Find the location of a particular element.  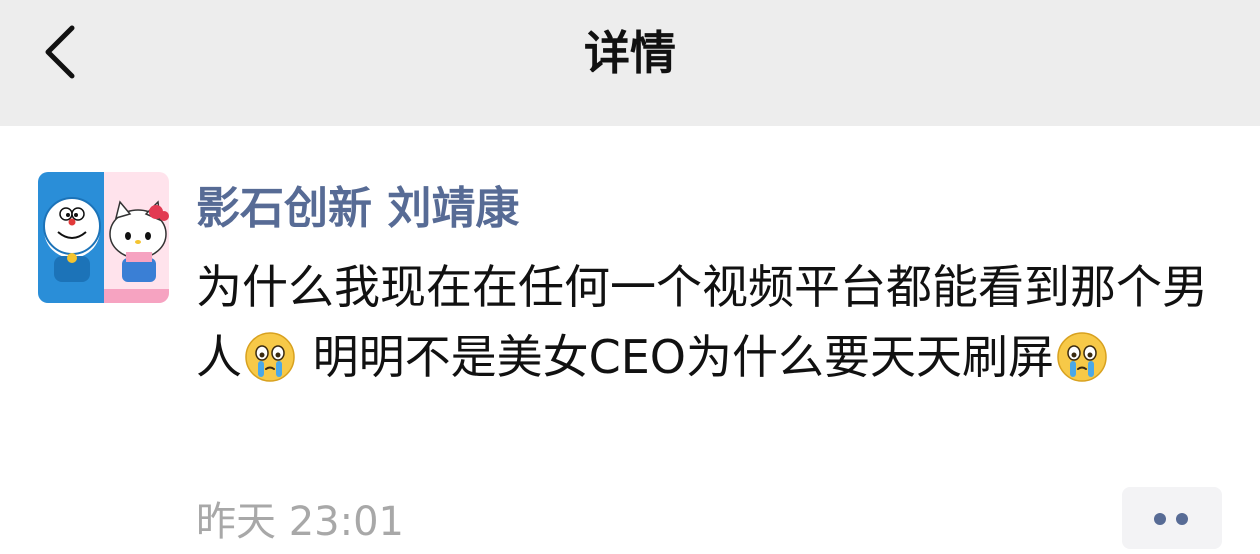

avatar is located at coordinates (103, 237).